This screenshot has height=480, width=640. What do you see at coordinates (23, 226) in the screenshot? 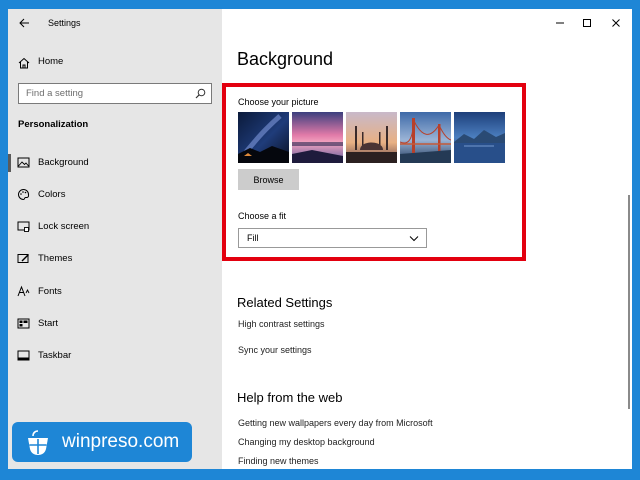
I see `lock-screen-icon` at bounding box center [23, 226].